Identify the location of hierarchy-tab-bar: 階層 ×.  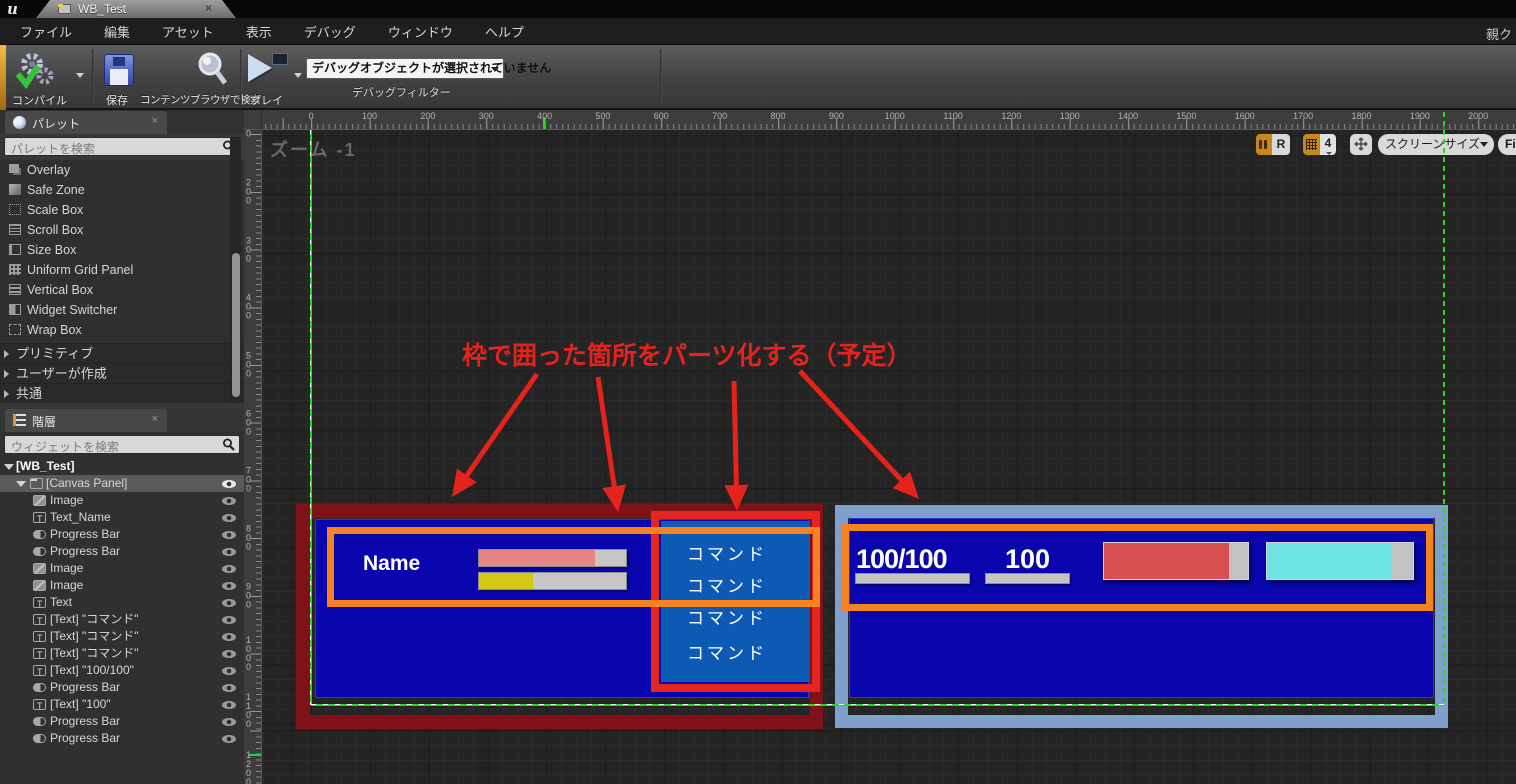
(122, 420).